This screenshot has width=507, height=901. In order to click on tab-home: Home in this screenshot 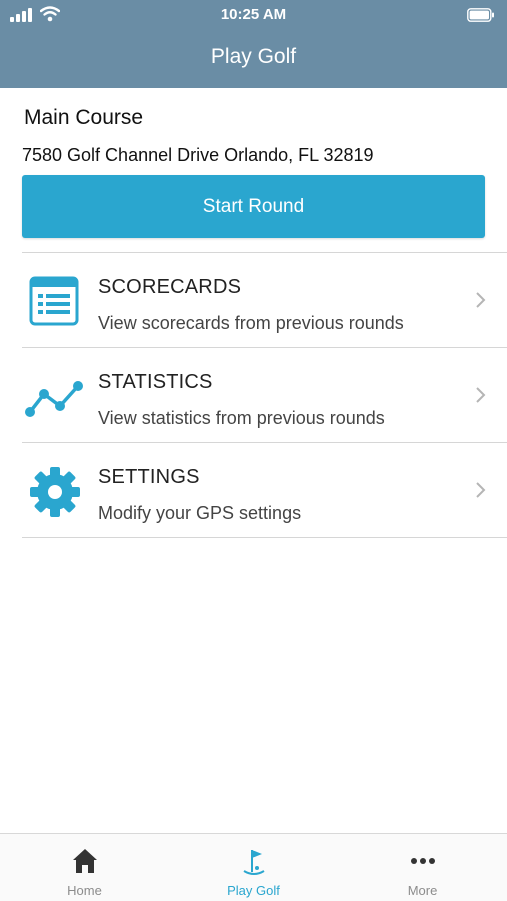, I will do `click(84, 867)`.